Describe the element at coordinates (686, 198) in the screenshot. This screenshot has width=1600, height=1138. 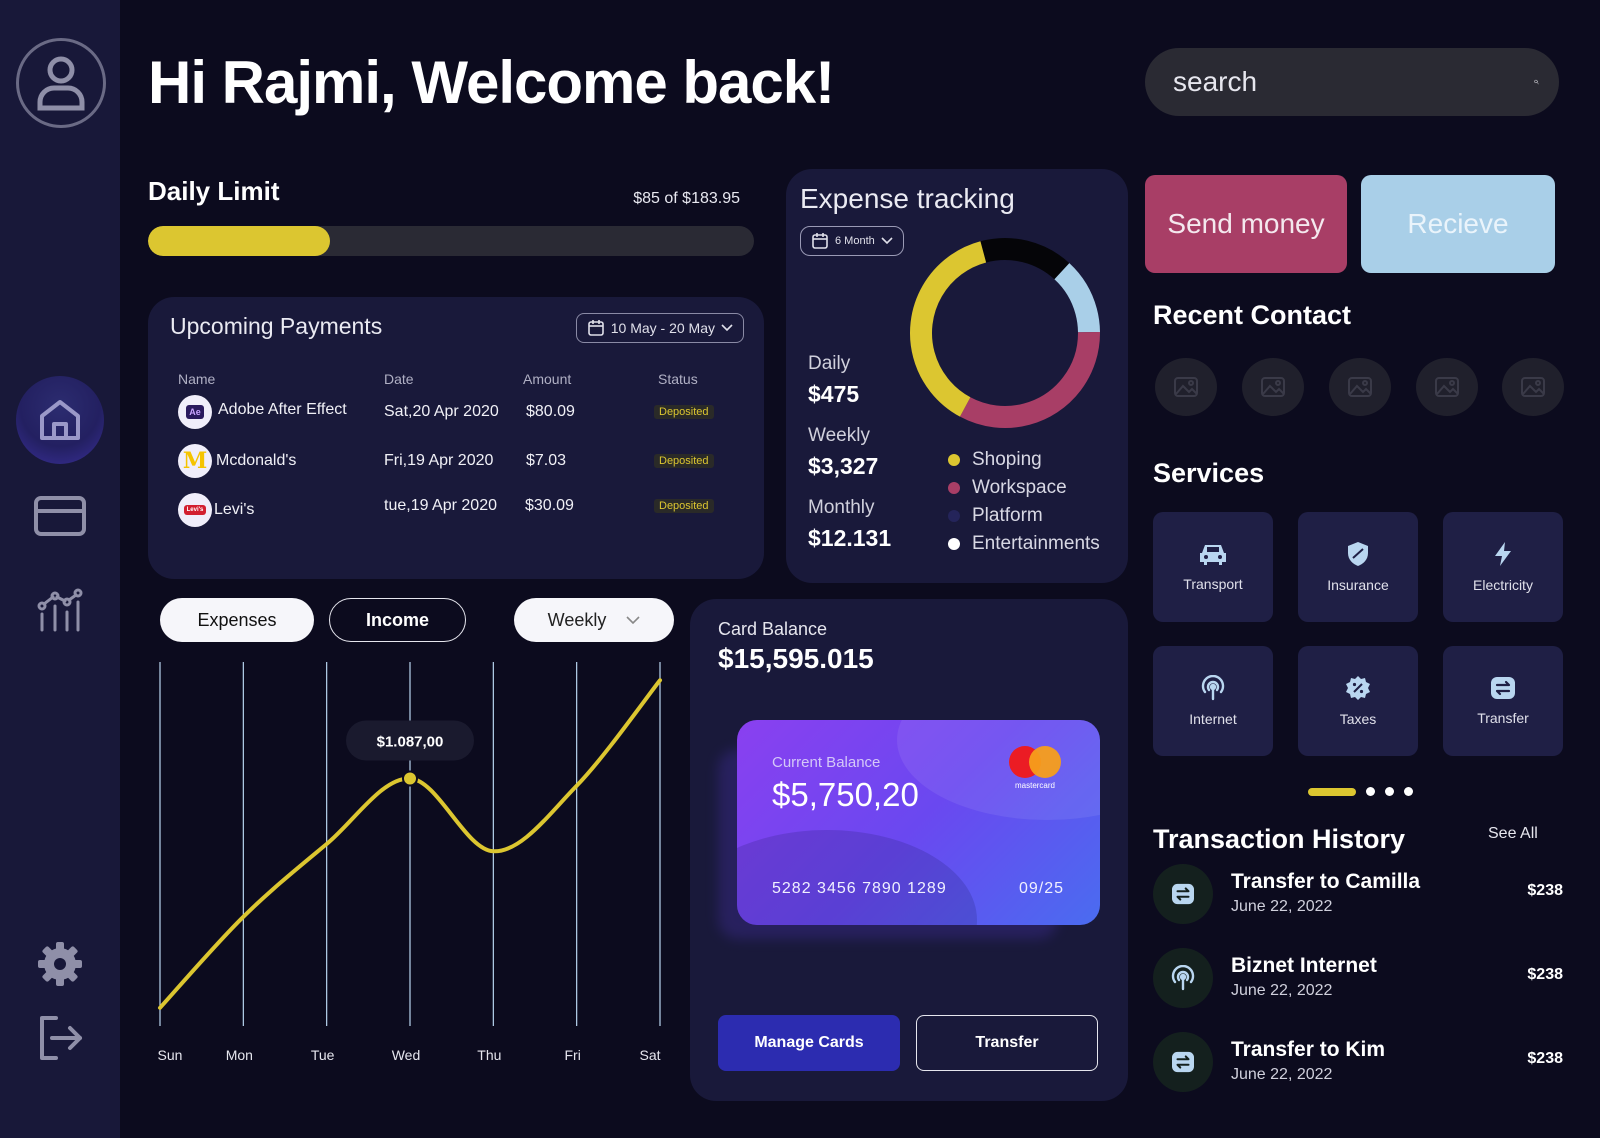
I see `daily-limit-amount: $85 of $183.95` at that location.